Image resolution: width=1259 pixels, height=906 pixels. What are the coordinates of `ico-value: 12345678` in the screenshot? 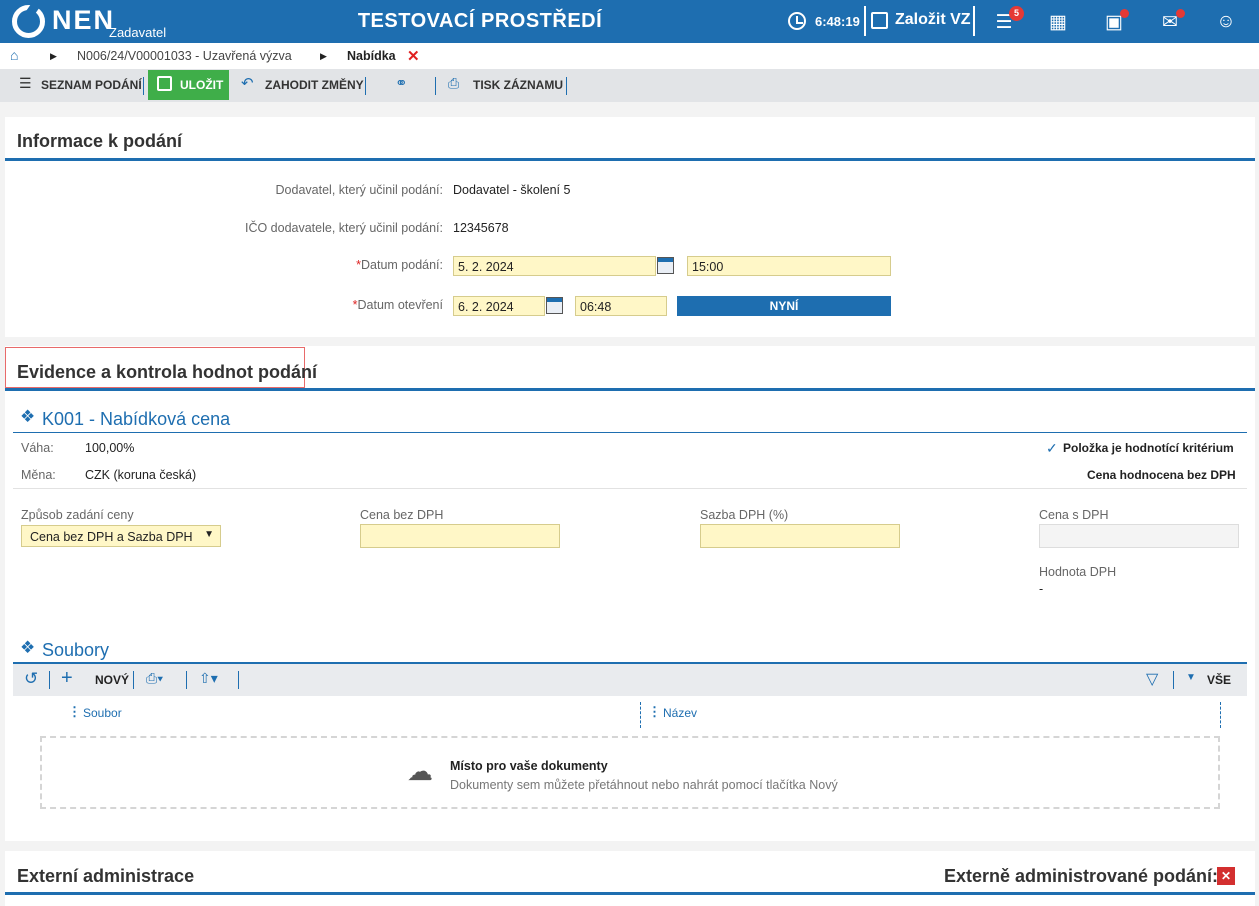 It's located at (481, 228).